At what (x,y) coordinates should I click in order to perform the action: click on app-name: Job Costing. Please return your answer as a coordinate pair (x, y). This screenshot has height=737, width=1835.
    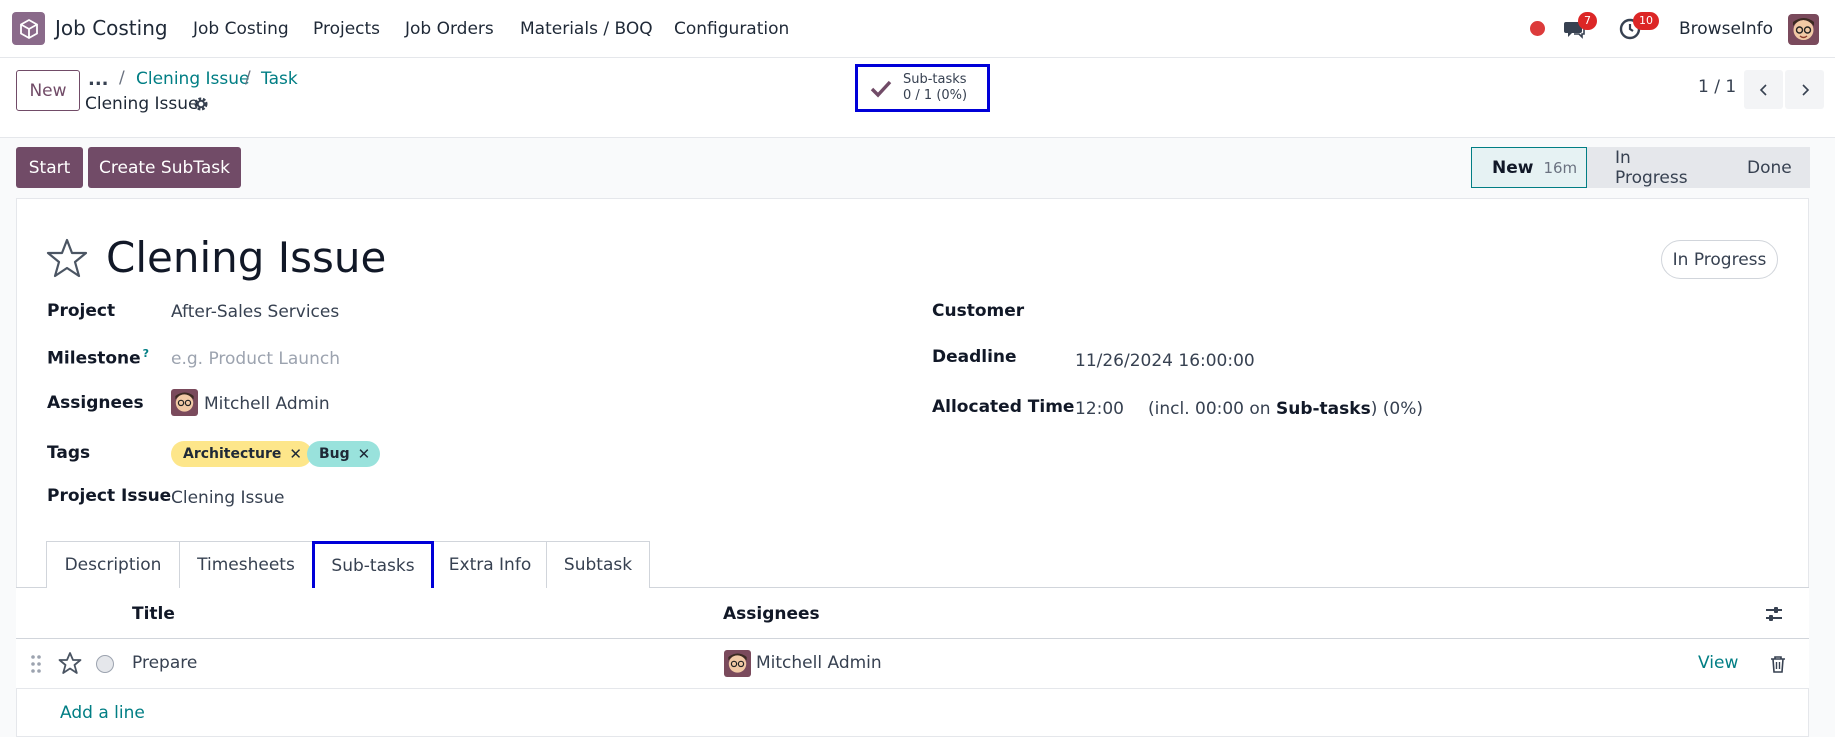
    Looking at the image, I should click on (111, 28).